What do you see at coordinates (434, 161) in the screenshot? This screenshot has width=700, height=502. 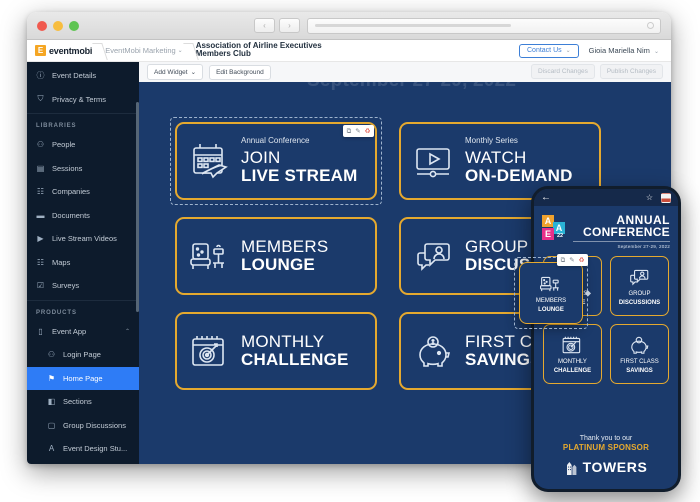 I see `video-play-icon` at bounding box center [434, 161].